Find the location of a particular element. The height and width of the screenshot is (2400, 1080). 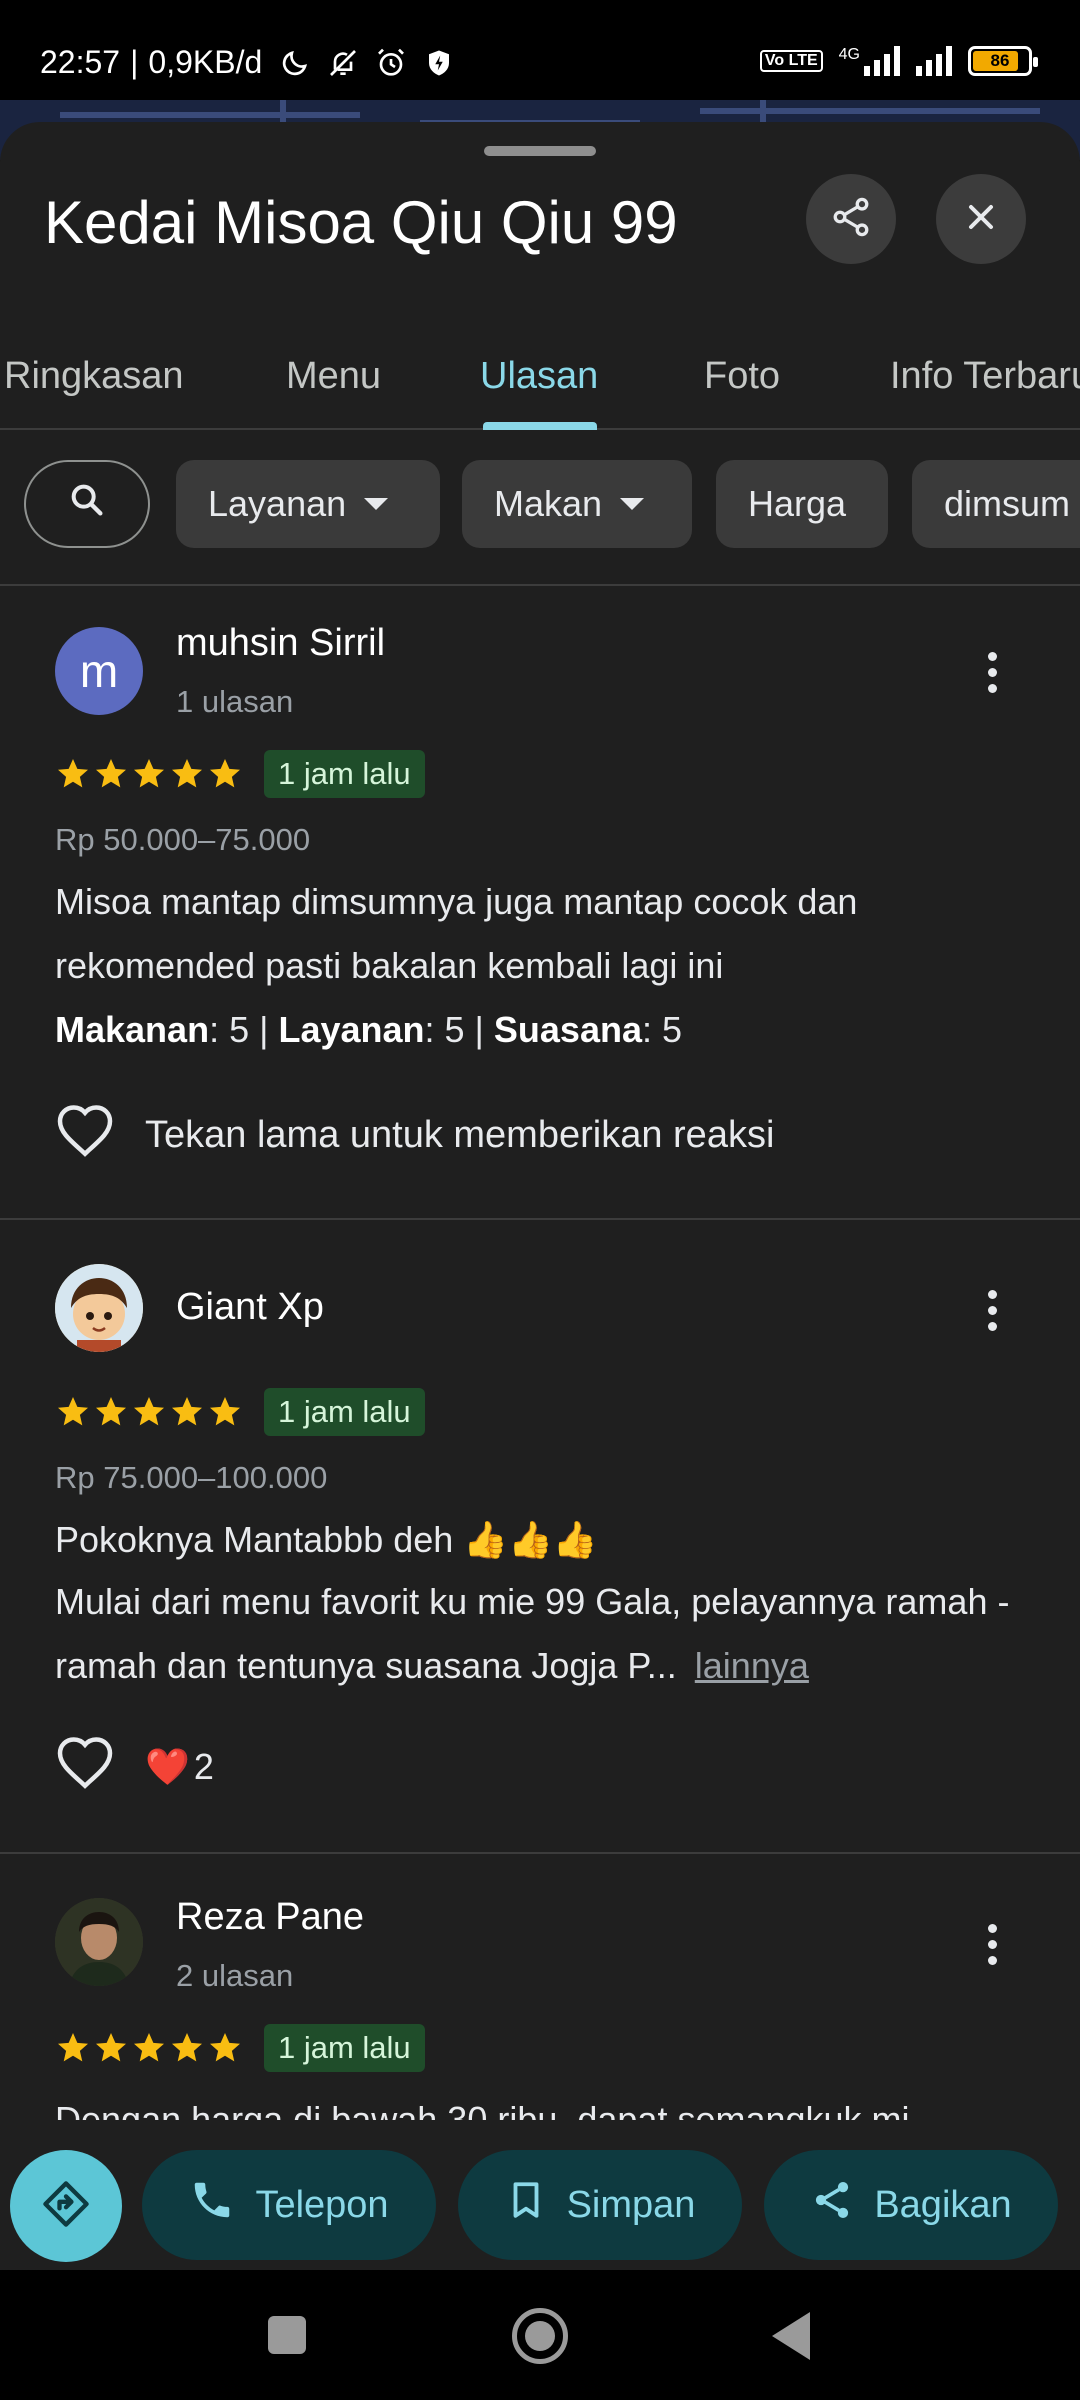

tab-menu: Menu is located at coordinates (333, 376).